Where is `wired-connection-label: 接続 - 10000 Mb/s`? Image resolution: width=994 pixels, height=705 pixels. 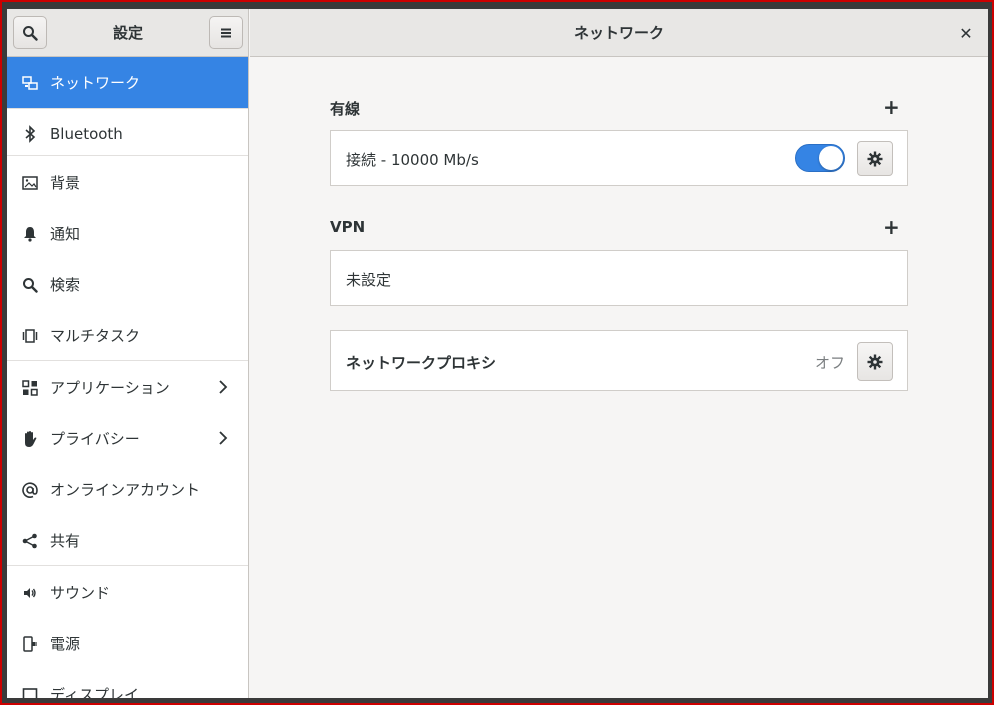
wired-connection-label: 接続 - 10000 Mb/s is located at coordinates (412, 160).